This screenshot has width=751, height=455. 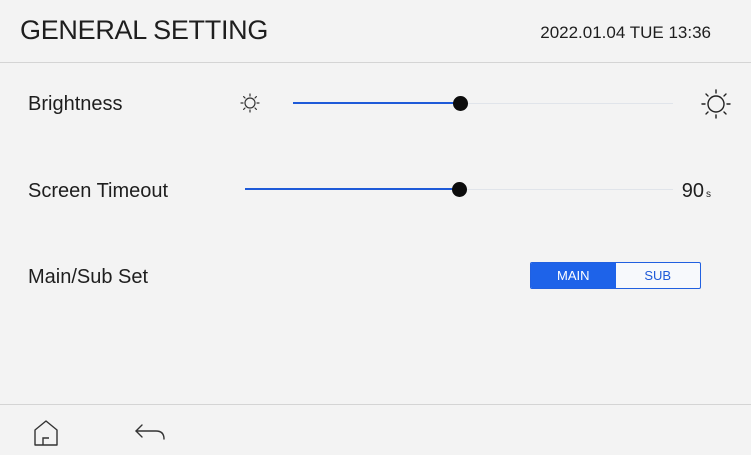 I want to click on back-arrow-icon, so click(x=150, y=433).